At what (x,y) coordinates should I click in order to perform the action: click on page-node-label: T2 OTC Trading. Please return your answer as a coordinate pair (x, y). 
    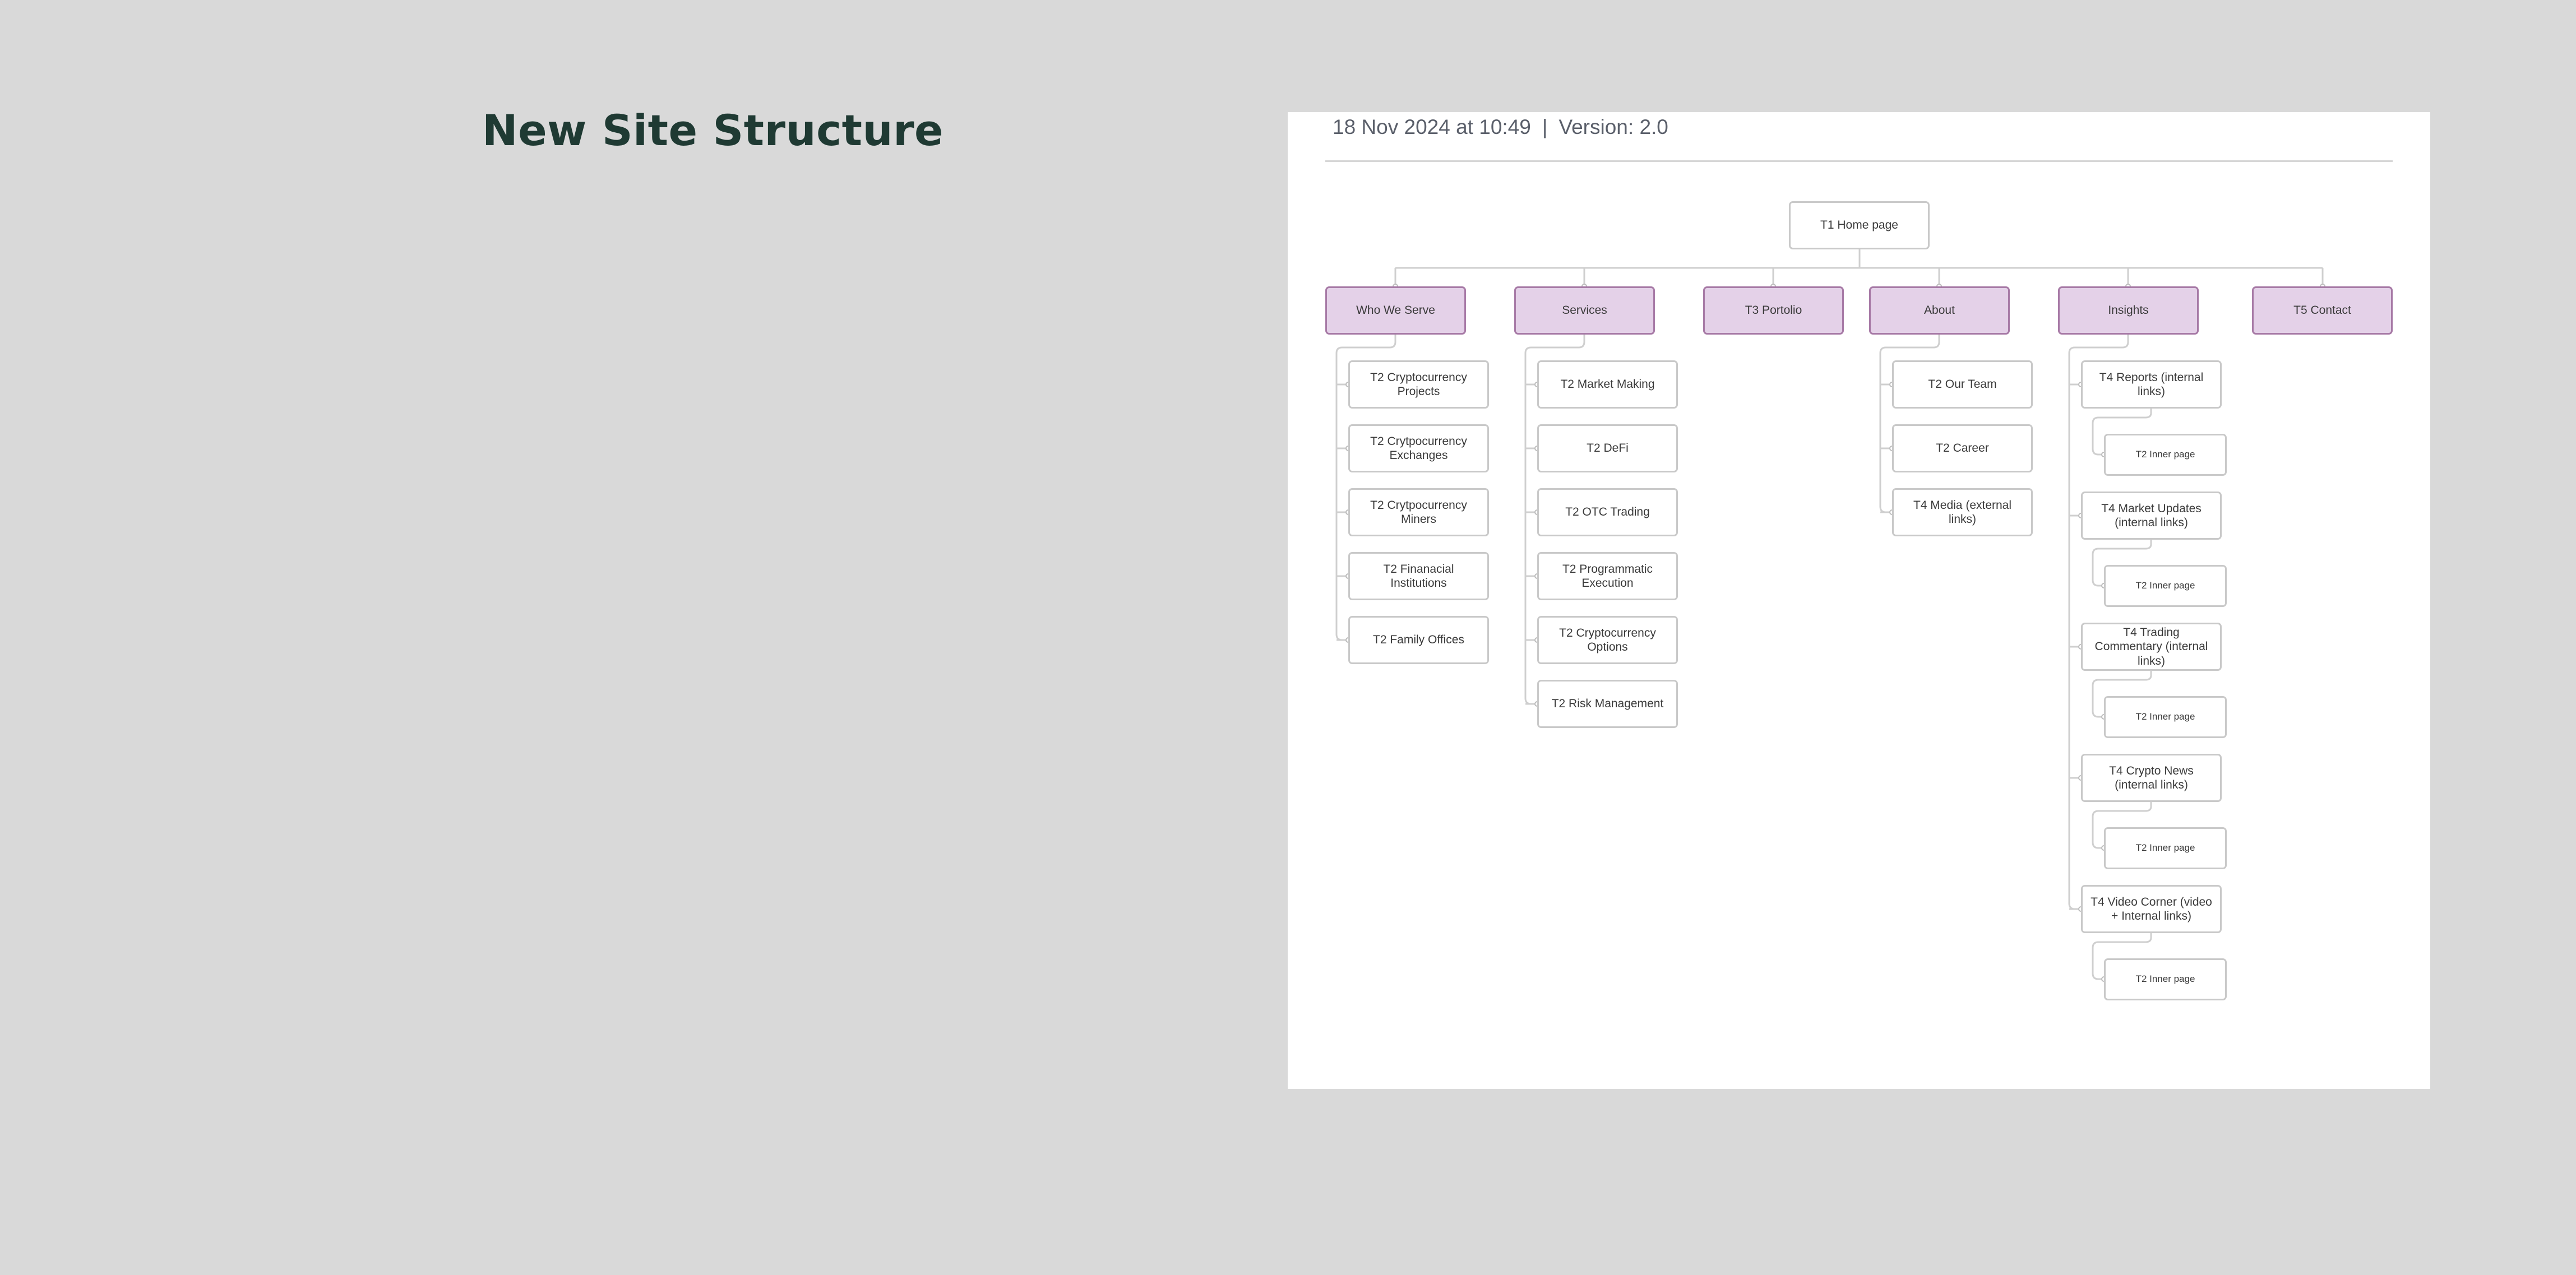
    Looking at the image, I should click on (1607, 512).